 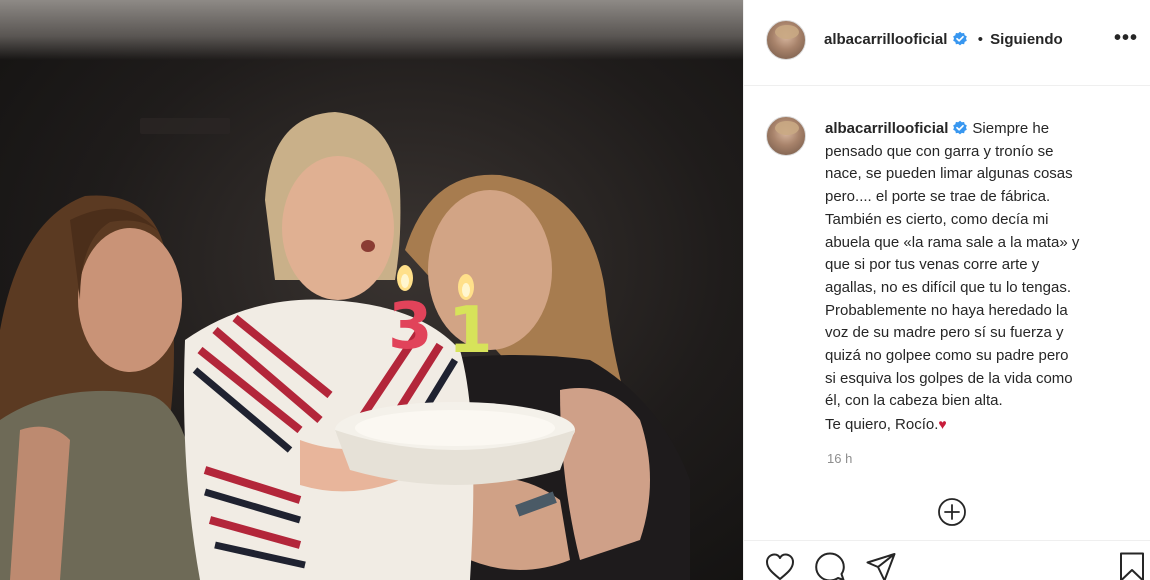 I want to click on svg-text: 1, so click(x=470, y=331).